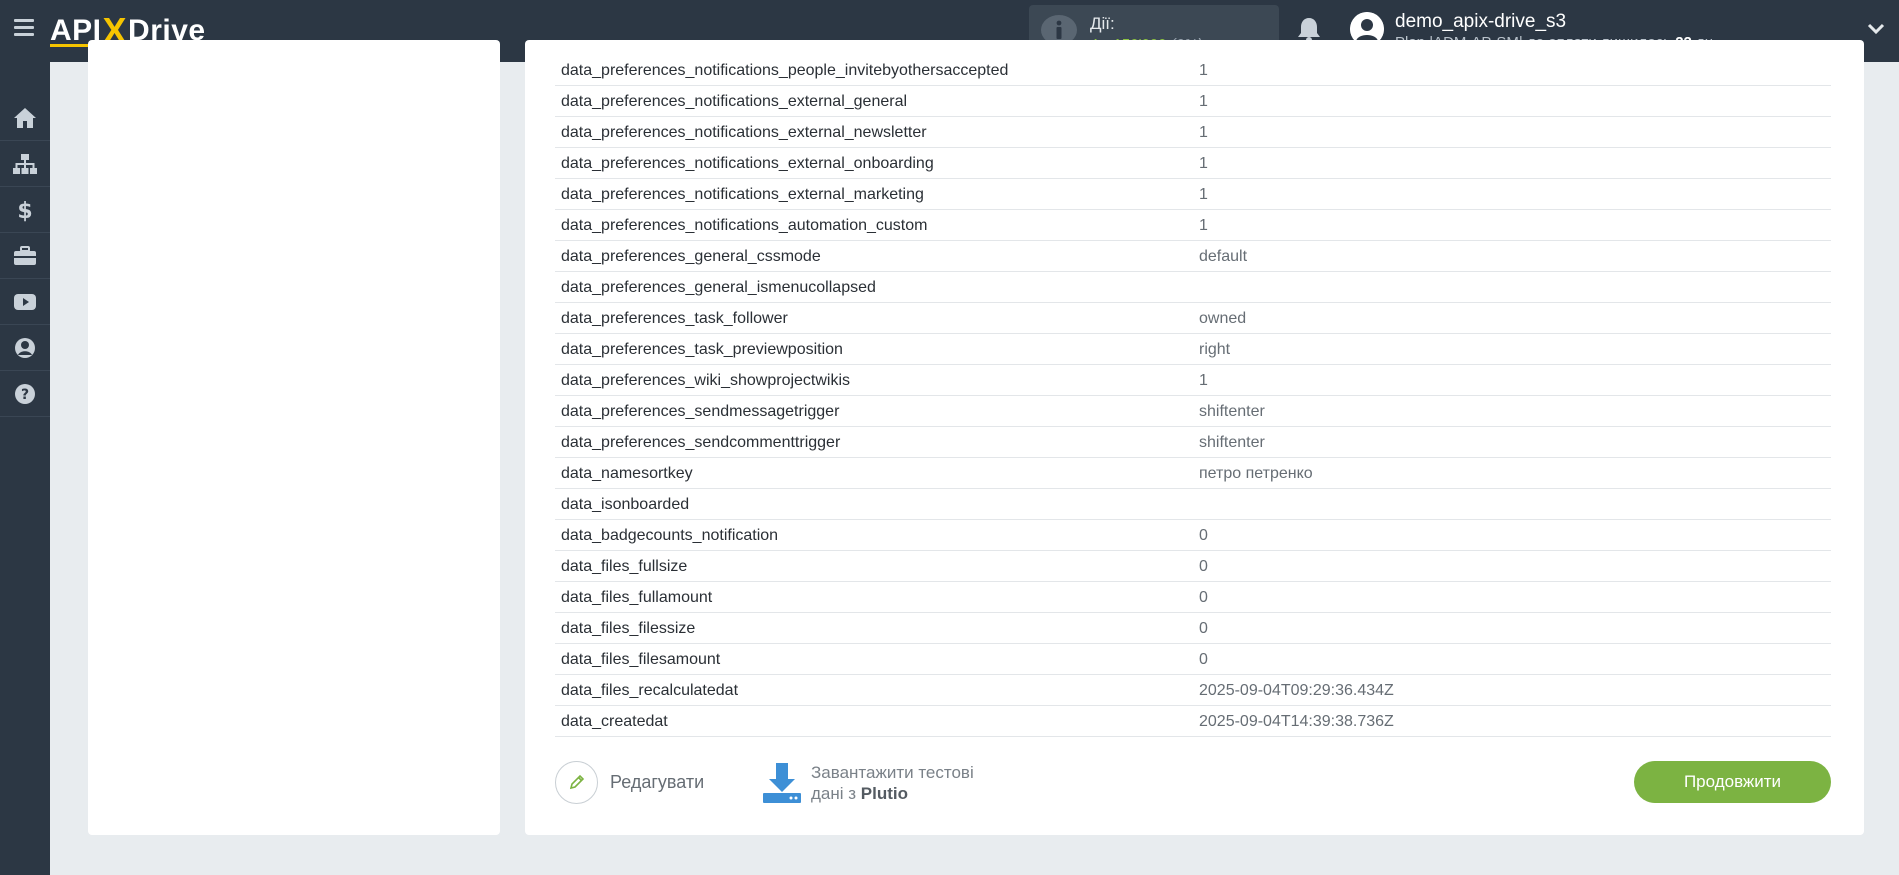 Image resolution: width=1899 pixels, height=875 pixels. I want to click on home-icon, so click(25, 117).